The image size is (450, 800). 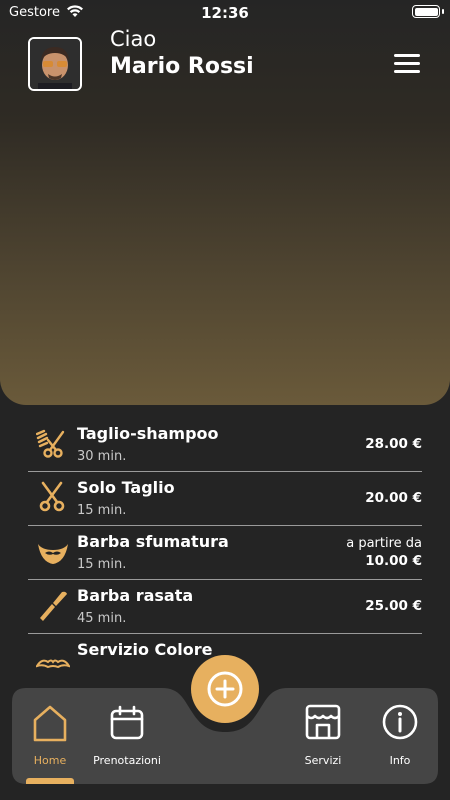 What do you see at coordinates (153, 541) in the screenshot?
I see `service-name: Barba sfumatura` at bounding box center [153, 541].